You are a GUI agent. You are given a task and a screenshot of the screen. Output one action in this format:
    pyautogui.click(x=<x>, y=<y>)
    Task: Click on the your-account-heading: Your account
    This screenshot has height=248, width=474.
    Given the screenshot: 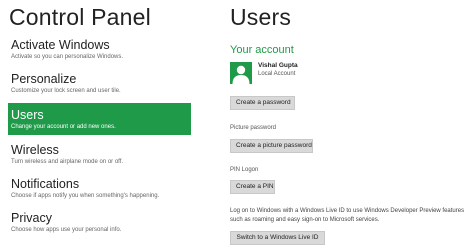 What is the action you would take?
    pyautogui.click(x=262, y=50)
    